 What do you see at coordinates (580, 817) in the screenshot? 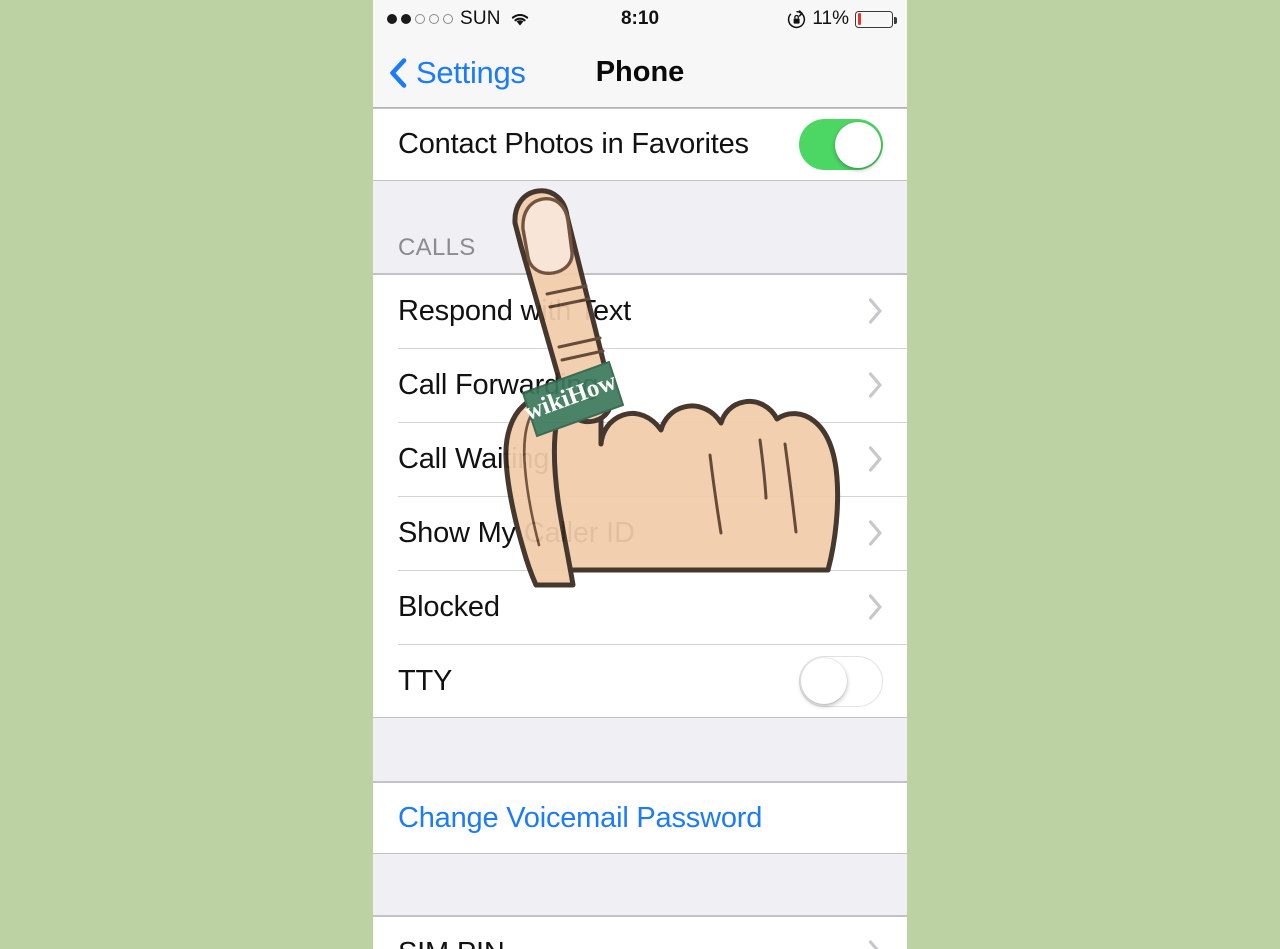
I see `row-label: Change Voicemail Password` at bounding box center [580, 817].